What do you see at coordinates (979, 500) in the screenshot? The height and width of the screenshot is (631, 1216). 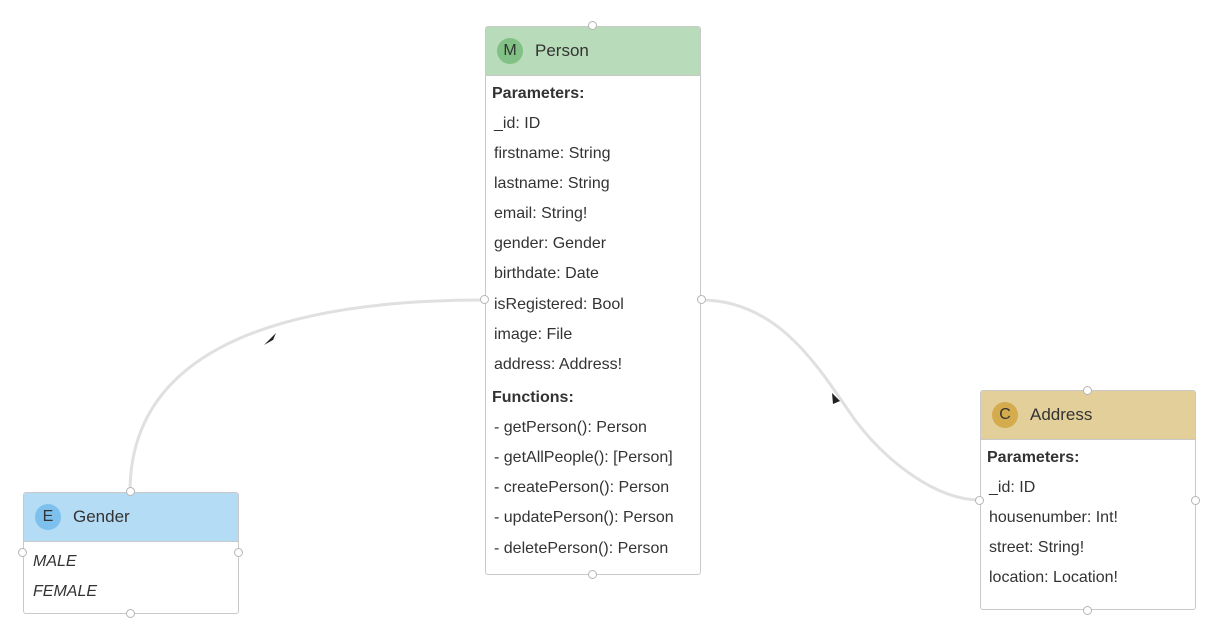 I see `port-address-left` at bounding box center [979, 500].